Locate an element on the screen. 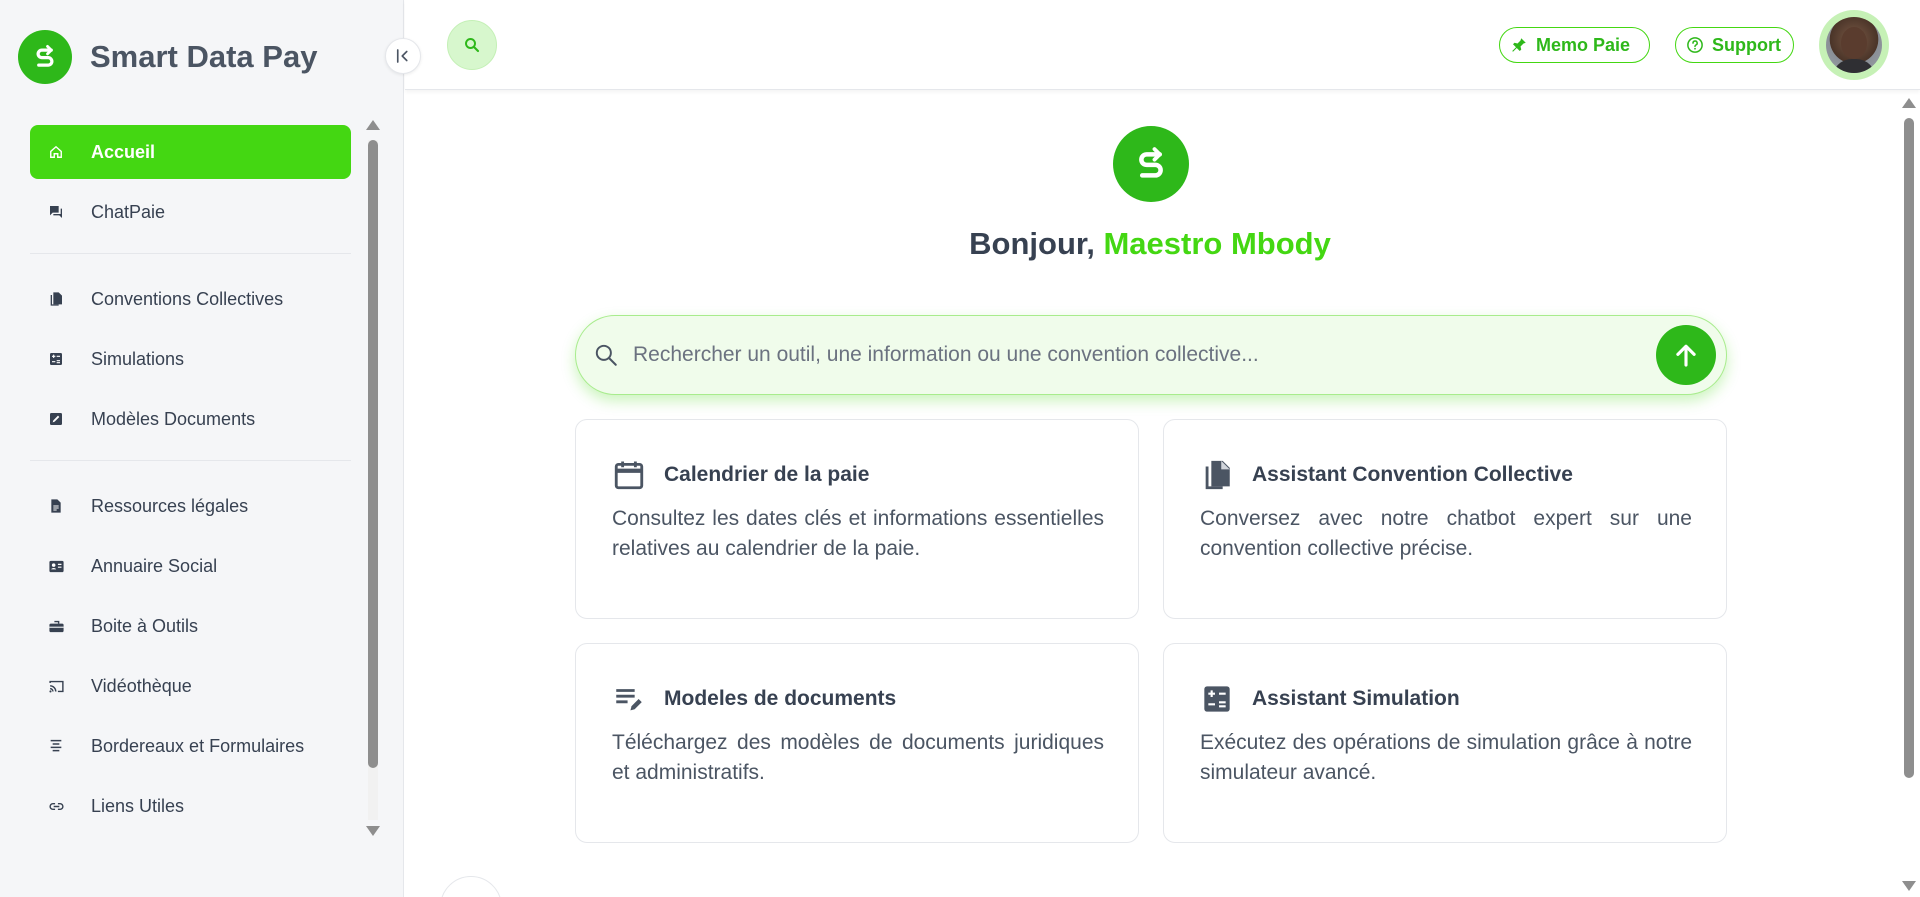  help-circle-icon is located at coordinates (1695, 45).